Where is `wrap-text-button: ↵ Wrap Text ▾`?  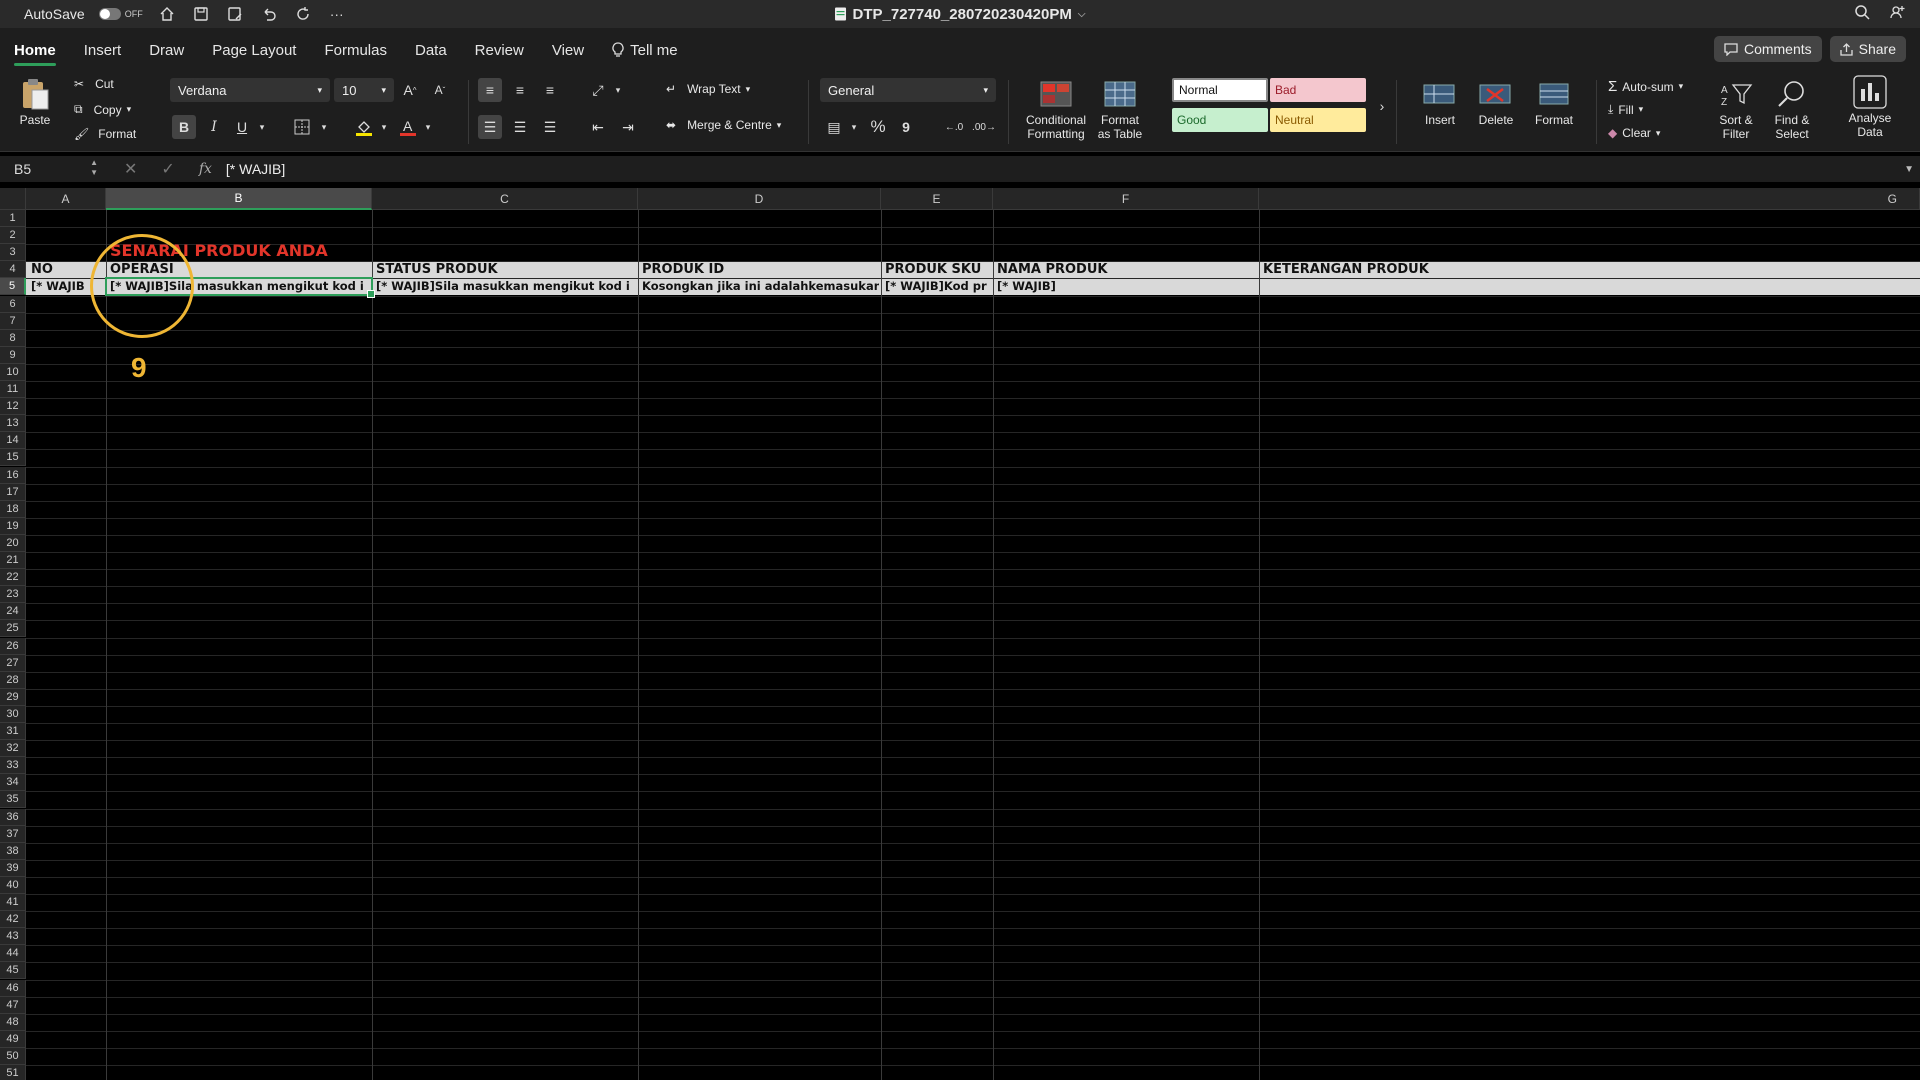
wrap-text-button: ↵ Wrap Text ▾ is located at coordinates (708, 89).